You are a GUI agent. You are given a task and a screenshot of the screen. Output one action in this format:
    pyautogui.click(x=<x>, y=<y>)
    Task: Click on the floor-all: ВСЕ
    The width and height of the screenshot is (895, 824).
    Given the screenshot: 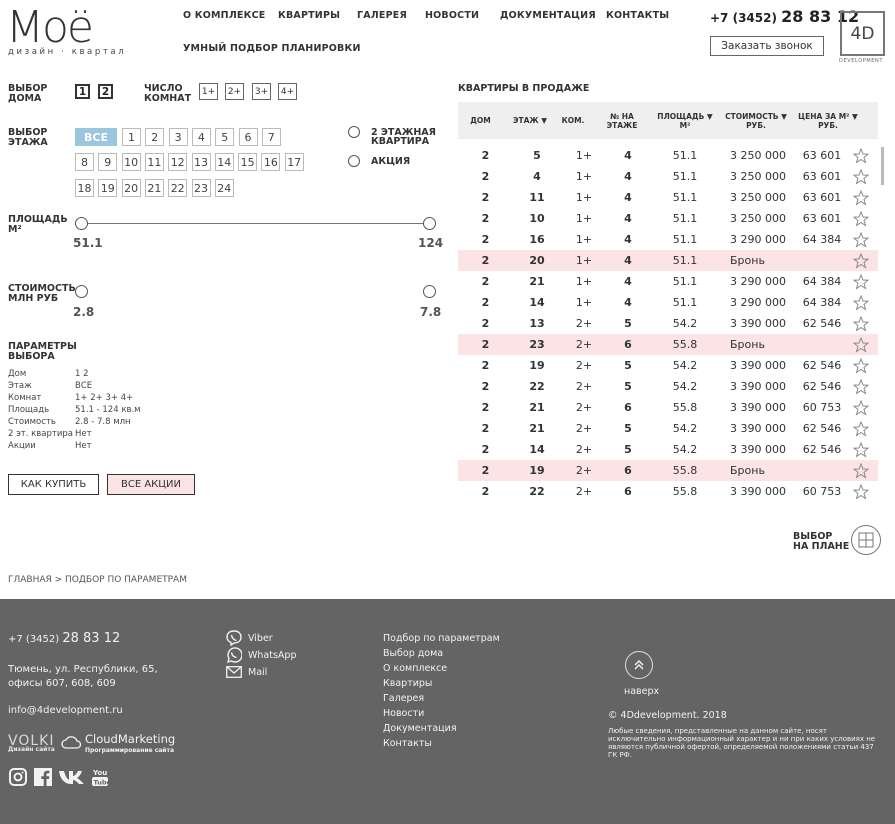 What is the action you would take?
    pyautogui.click(x=96, y=137)
    